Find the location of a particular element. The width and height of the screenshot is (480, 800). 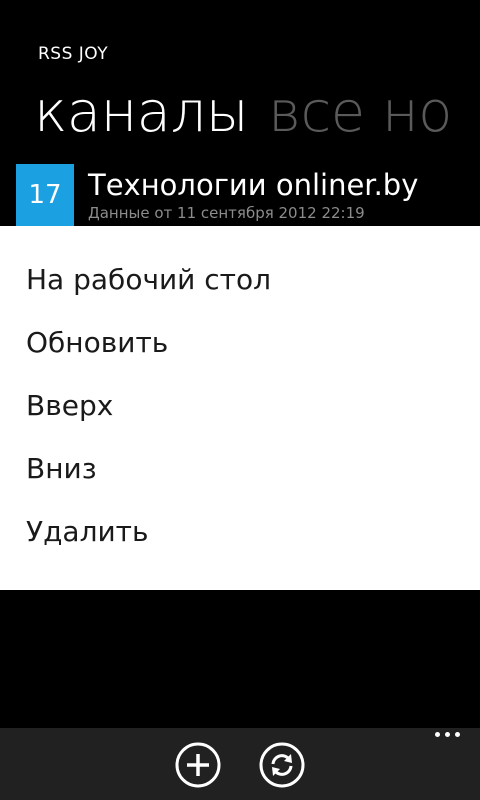

app-title: RSS JOY is located at coordinates (73, 54).